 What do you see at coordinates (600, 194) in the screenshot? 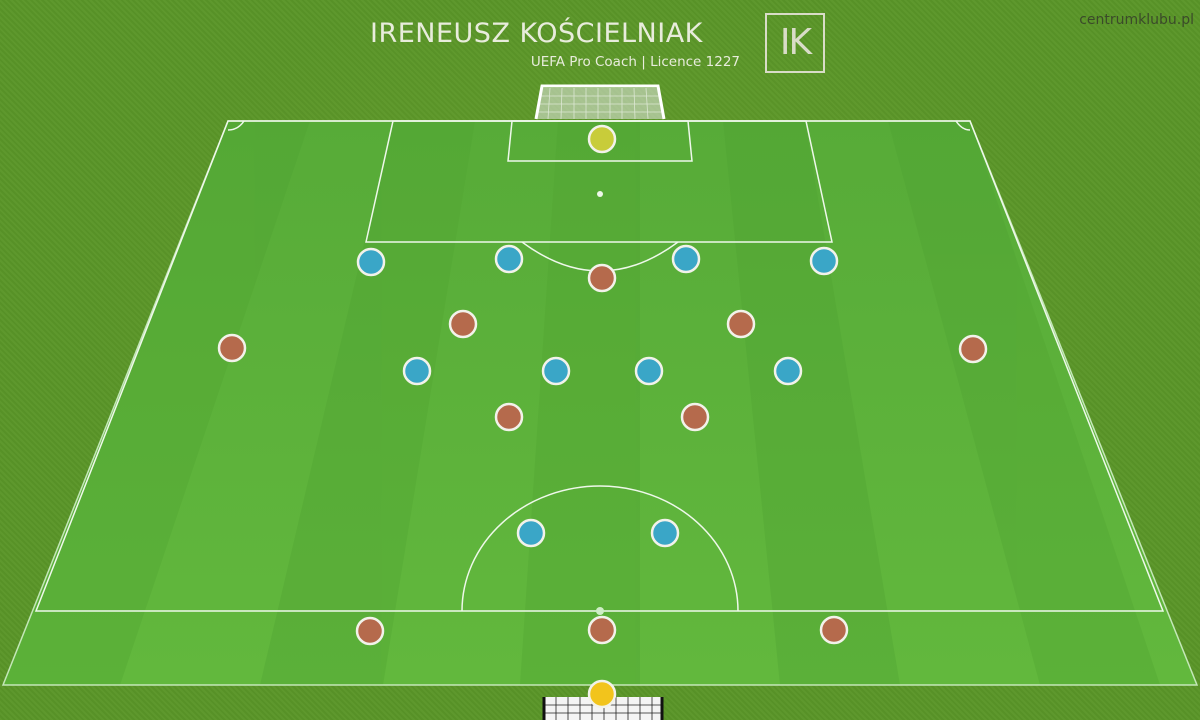
I see `penalty-spot` at bounding box center [600, 194].